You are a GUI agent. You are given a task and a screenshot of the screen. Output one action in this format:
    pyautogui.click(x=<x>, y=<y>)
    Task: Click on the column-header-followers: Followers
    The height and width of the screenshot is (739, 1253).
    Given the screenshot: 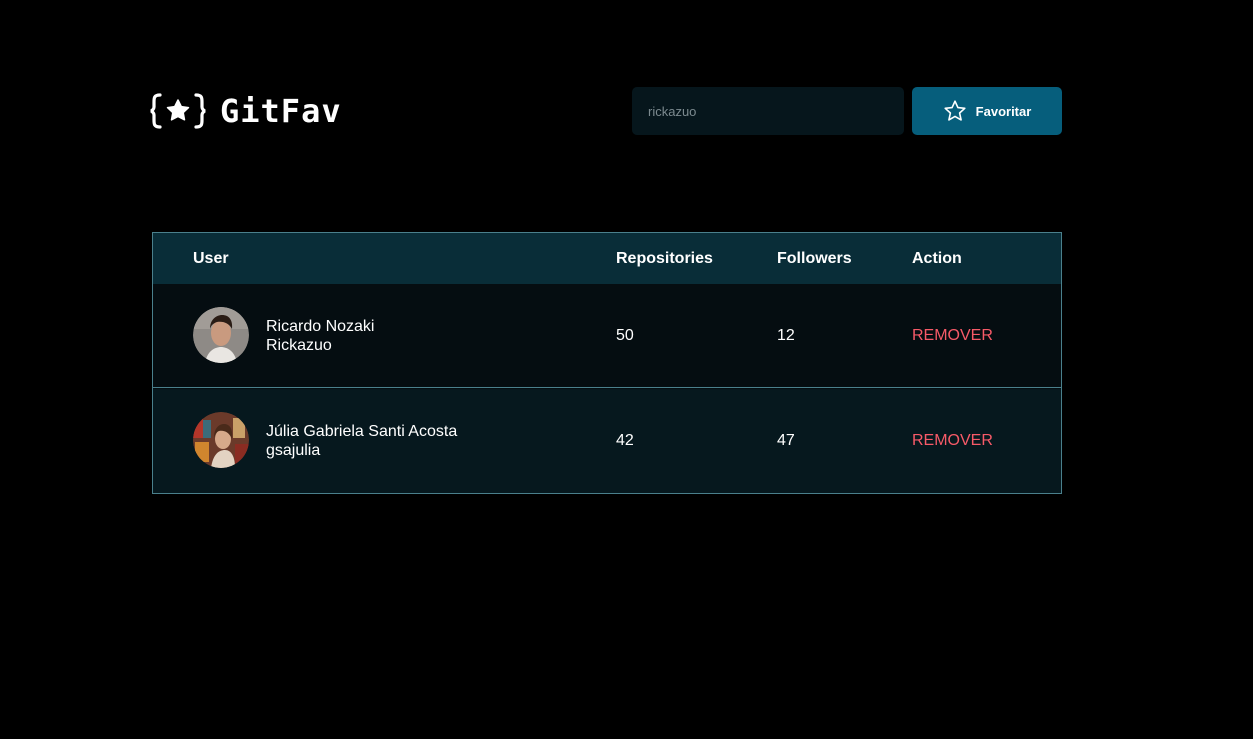 What is the action you would take?
    pyautogui.click(x=814, y=258)
    